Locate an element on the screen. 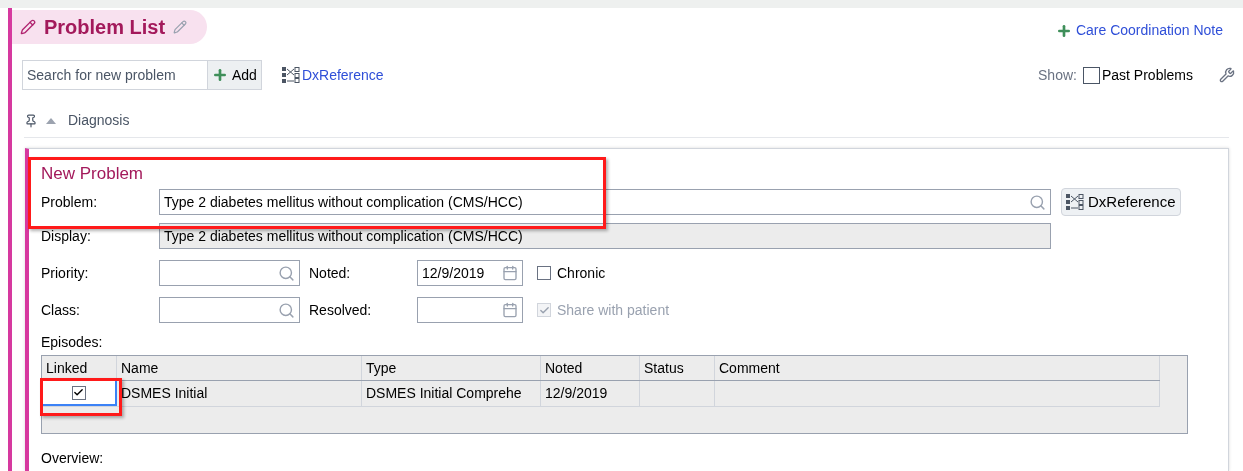 This screenshot has height=471, width=1243. grid-cell is located at coordinates (79, 393).